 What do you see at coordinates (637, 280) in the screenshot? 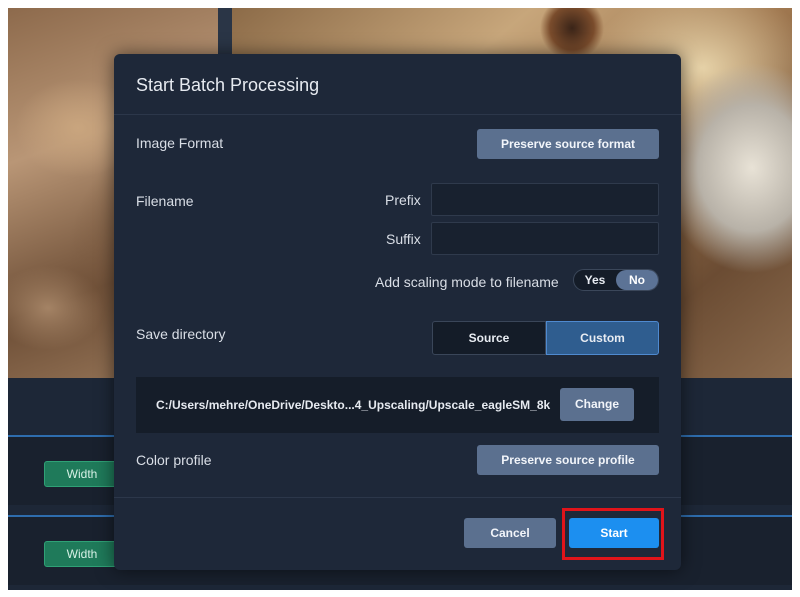
I see `toggle-no-option: No` at bounding box center [637, 280].